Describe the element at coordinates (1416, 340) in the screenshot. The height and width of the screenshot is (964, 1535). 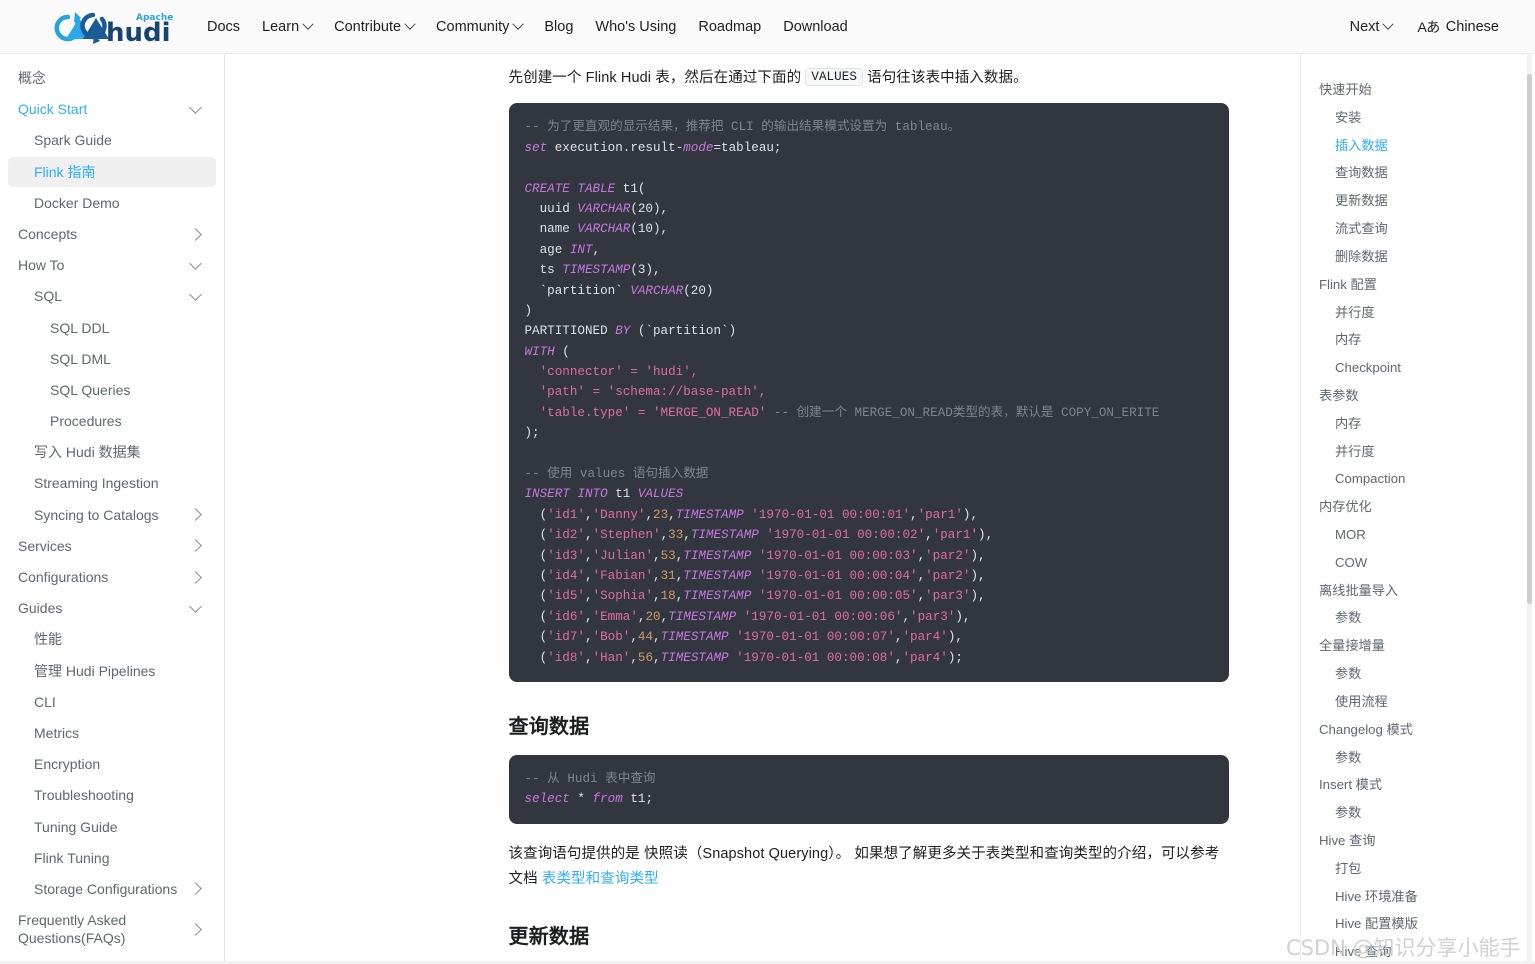
I see `toc-item-9: 内存` at that location.